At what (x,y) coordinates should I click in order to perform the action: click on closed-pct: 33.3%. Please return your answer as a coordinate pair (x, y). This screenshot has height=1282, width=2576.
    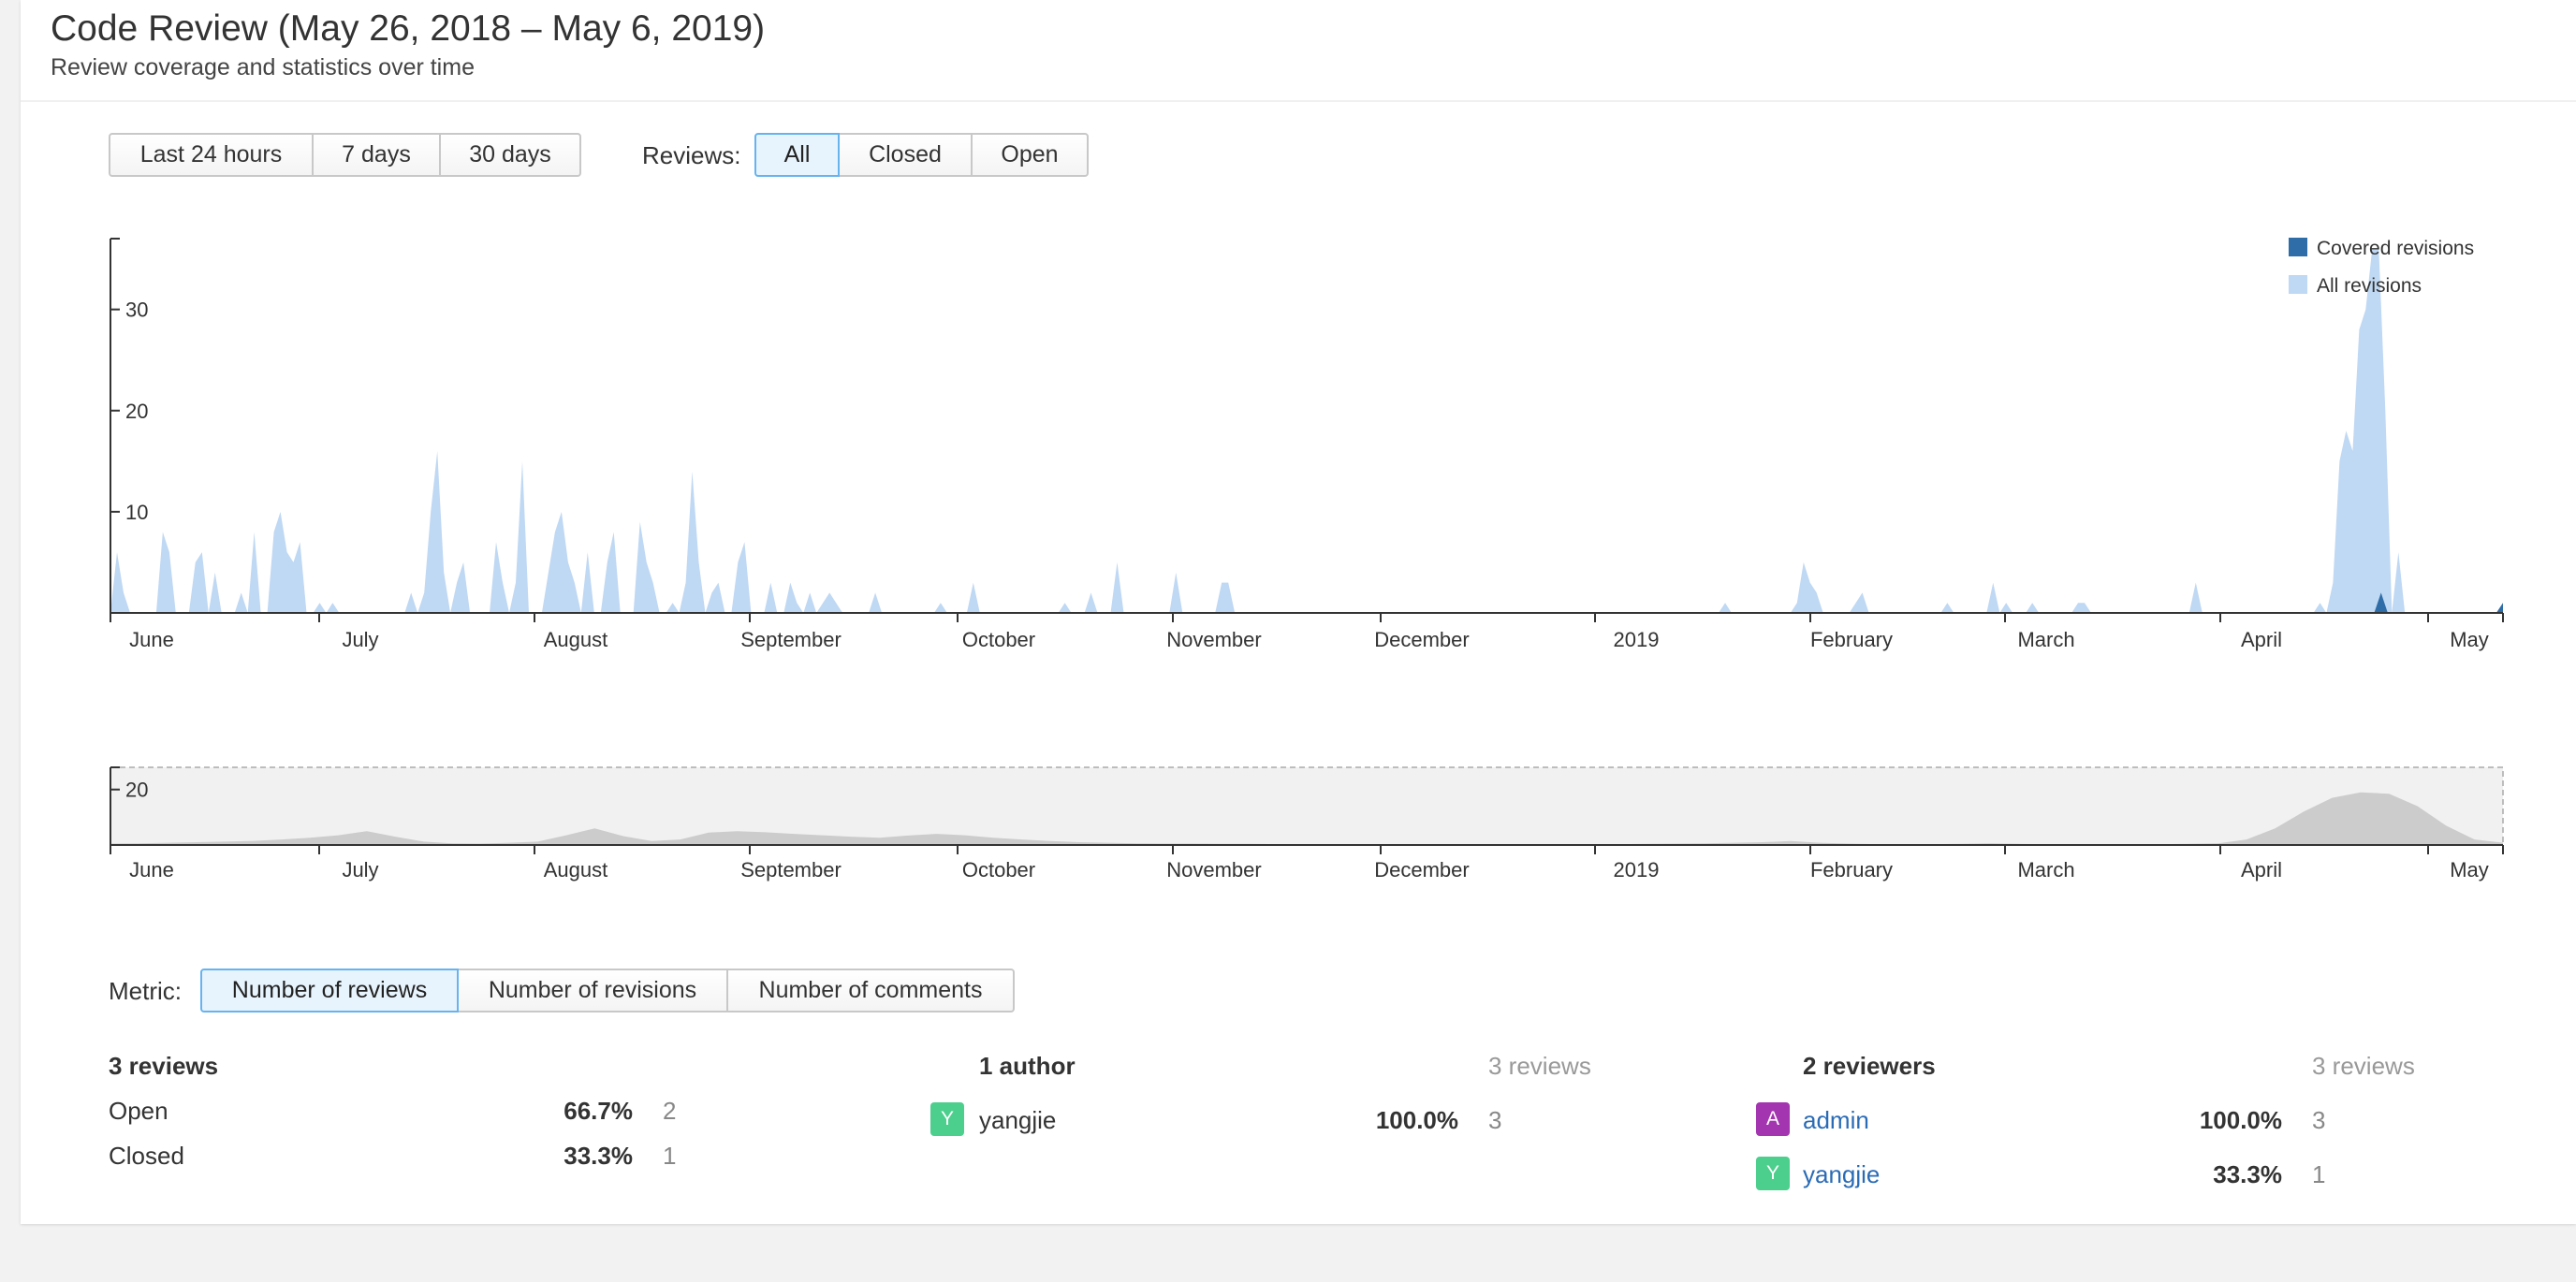
    Looking at the image, I should click on (598, 1156).